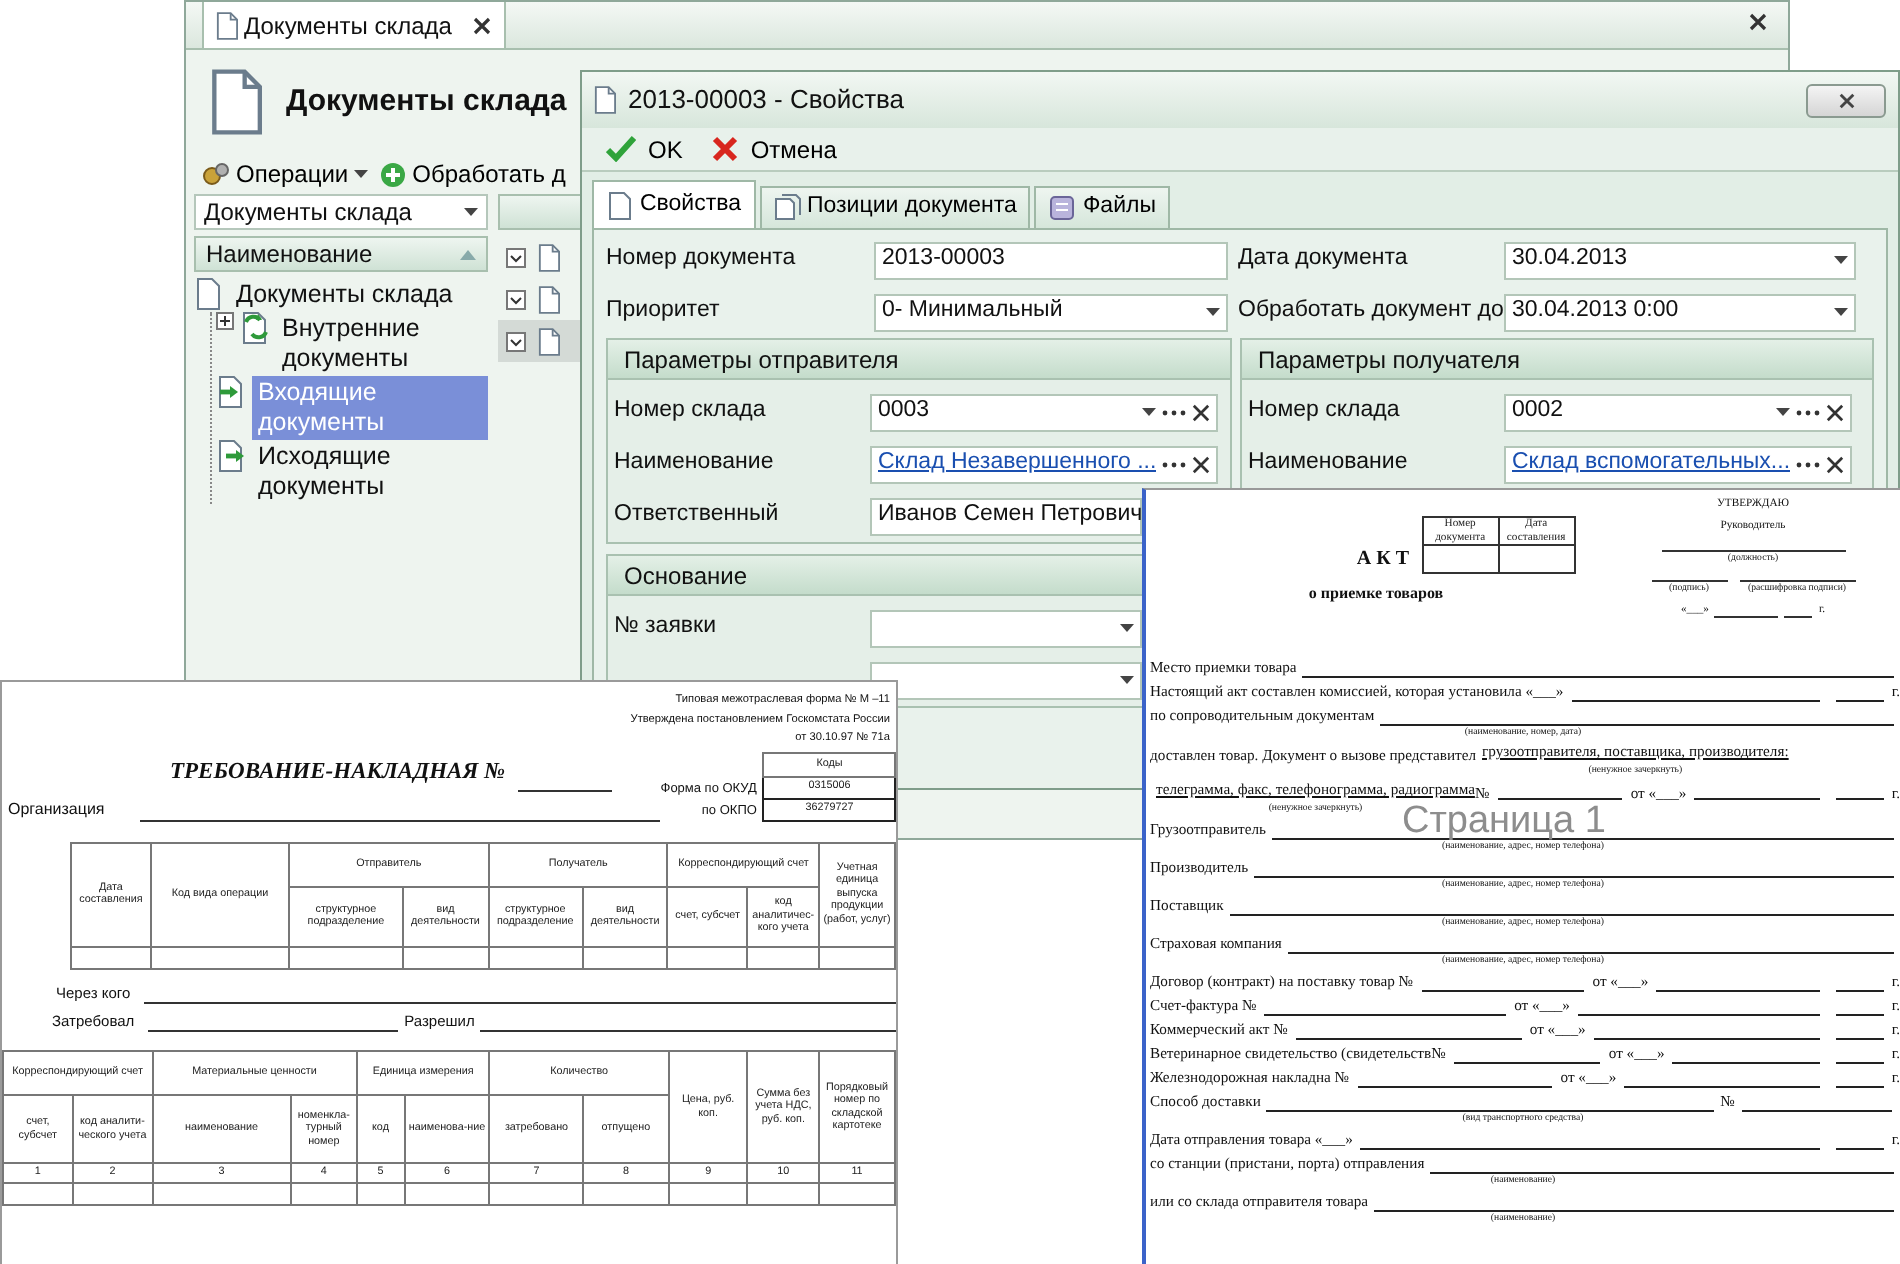 This screenshot has height=1264, width=1900. Describe the element at coordinates (666, 627) in the screenshot. I see `field-label: № заявки` at that location.